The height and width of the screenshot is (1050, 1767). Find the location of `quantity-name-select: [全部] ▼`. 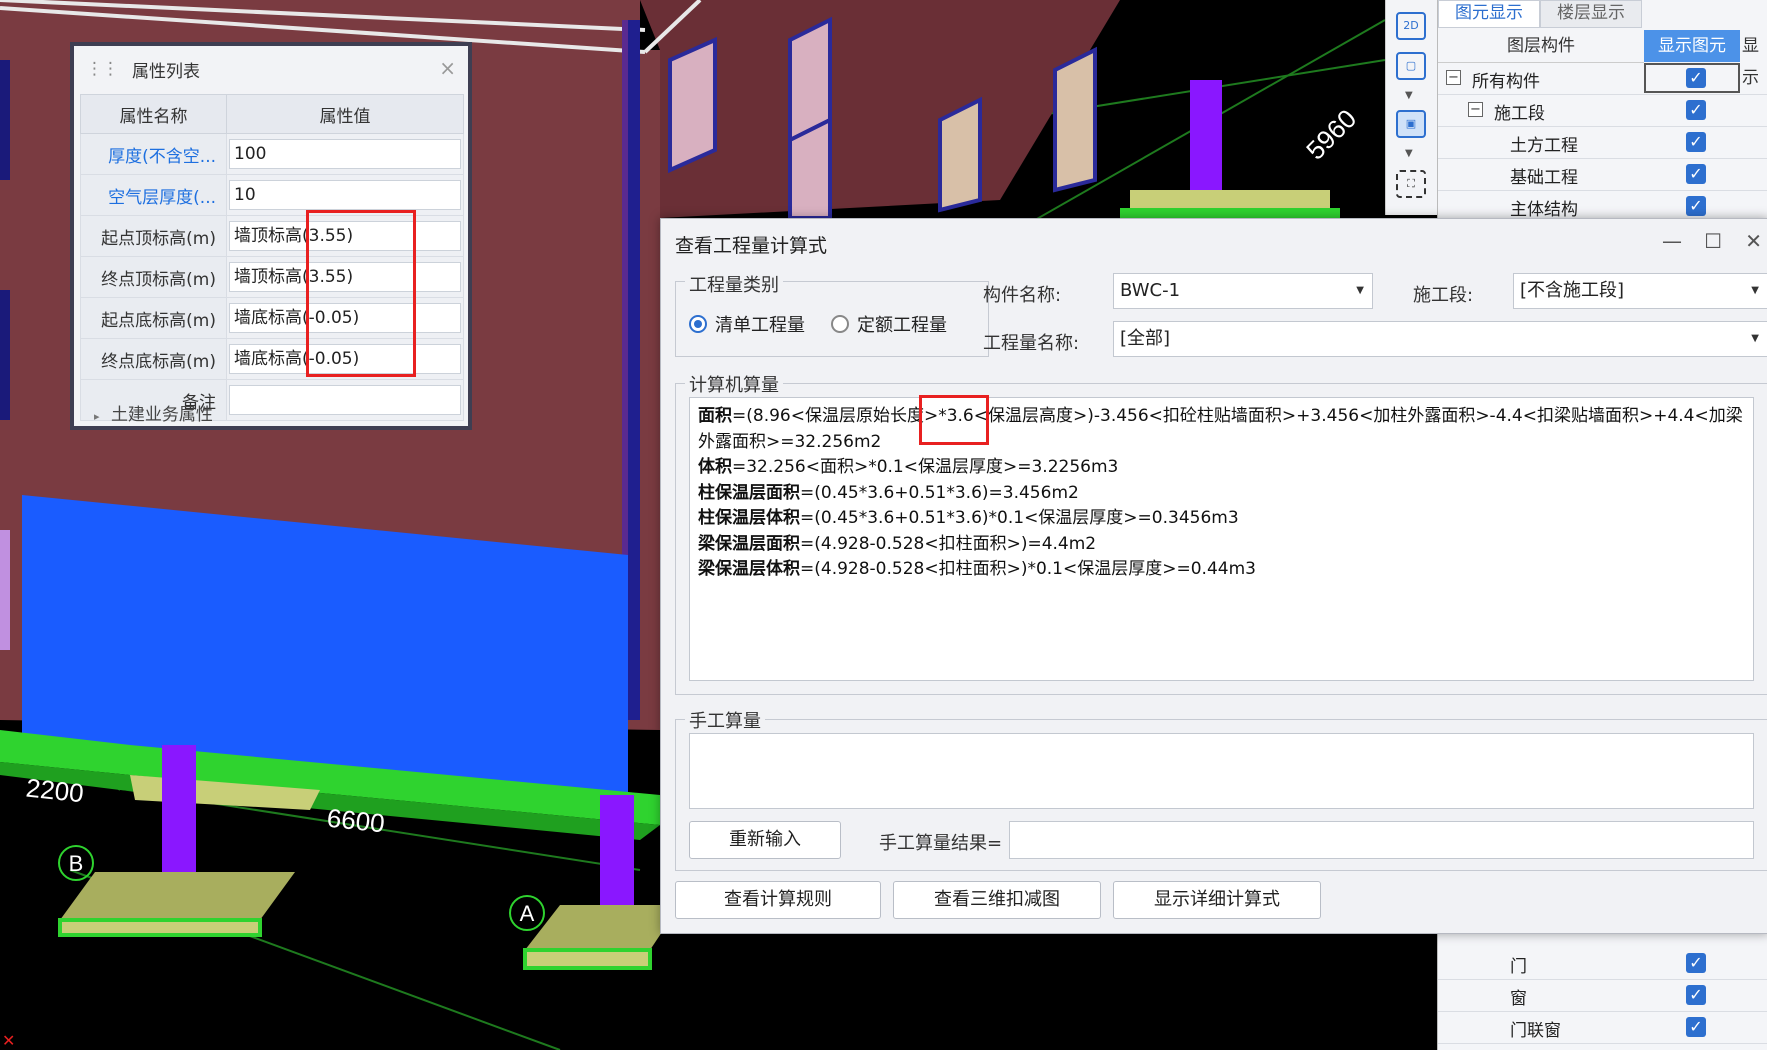

quantity-name-select: [全部] ▼ is located at coordinates (1440, 339).